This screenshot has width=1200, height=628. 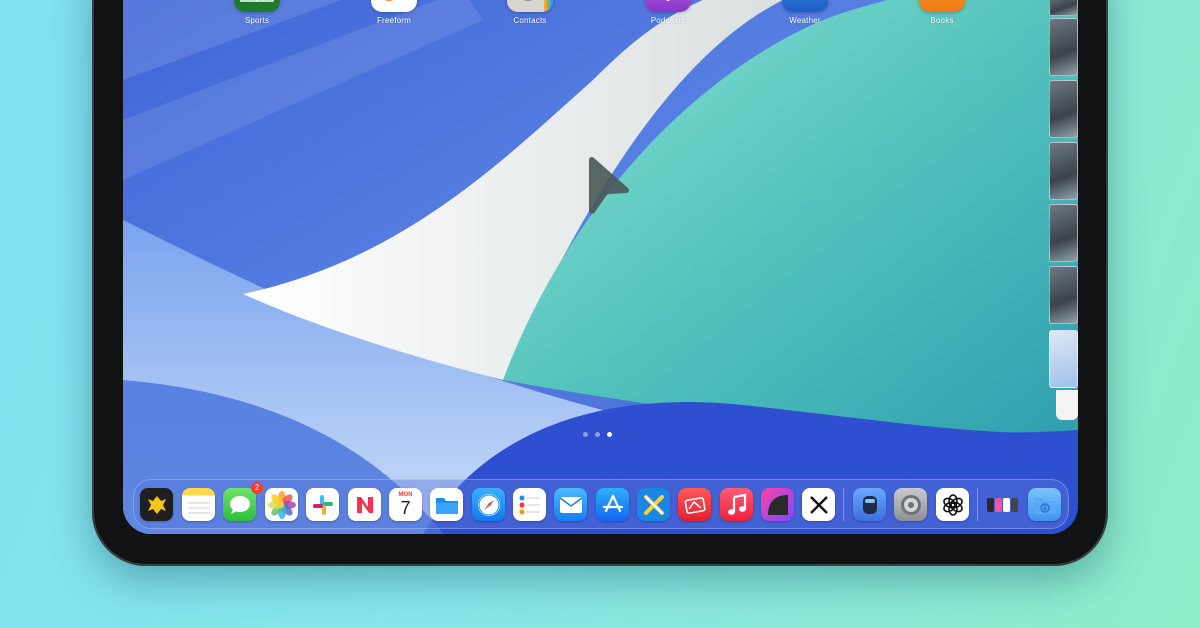 I want to click on sports-icon, so click(x=257, y=6).